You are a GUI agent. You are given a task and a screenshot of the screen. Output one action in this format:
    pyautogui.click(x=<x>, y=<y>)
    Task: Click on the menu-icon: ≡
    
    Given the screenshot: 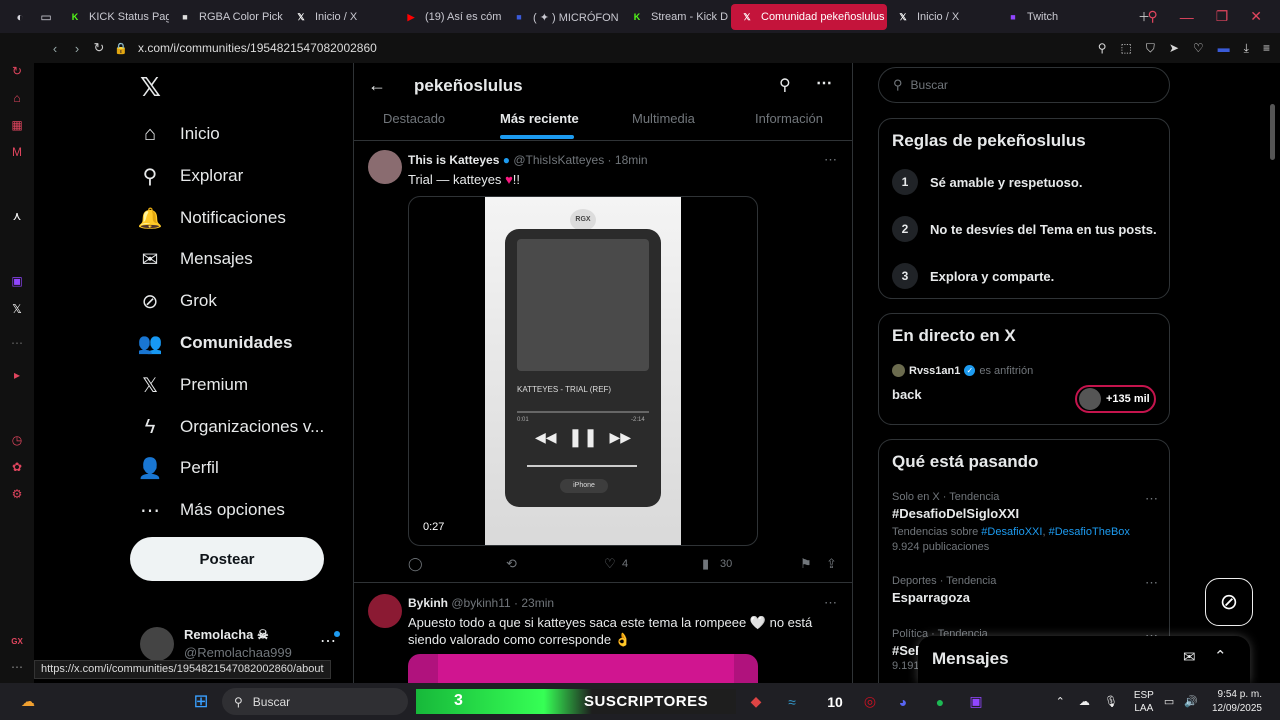 What is the action you would take?
    pyautogui.click(x=1266, y=48)
    